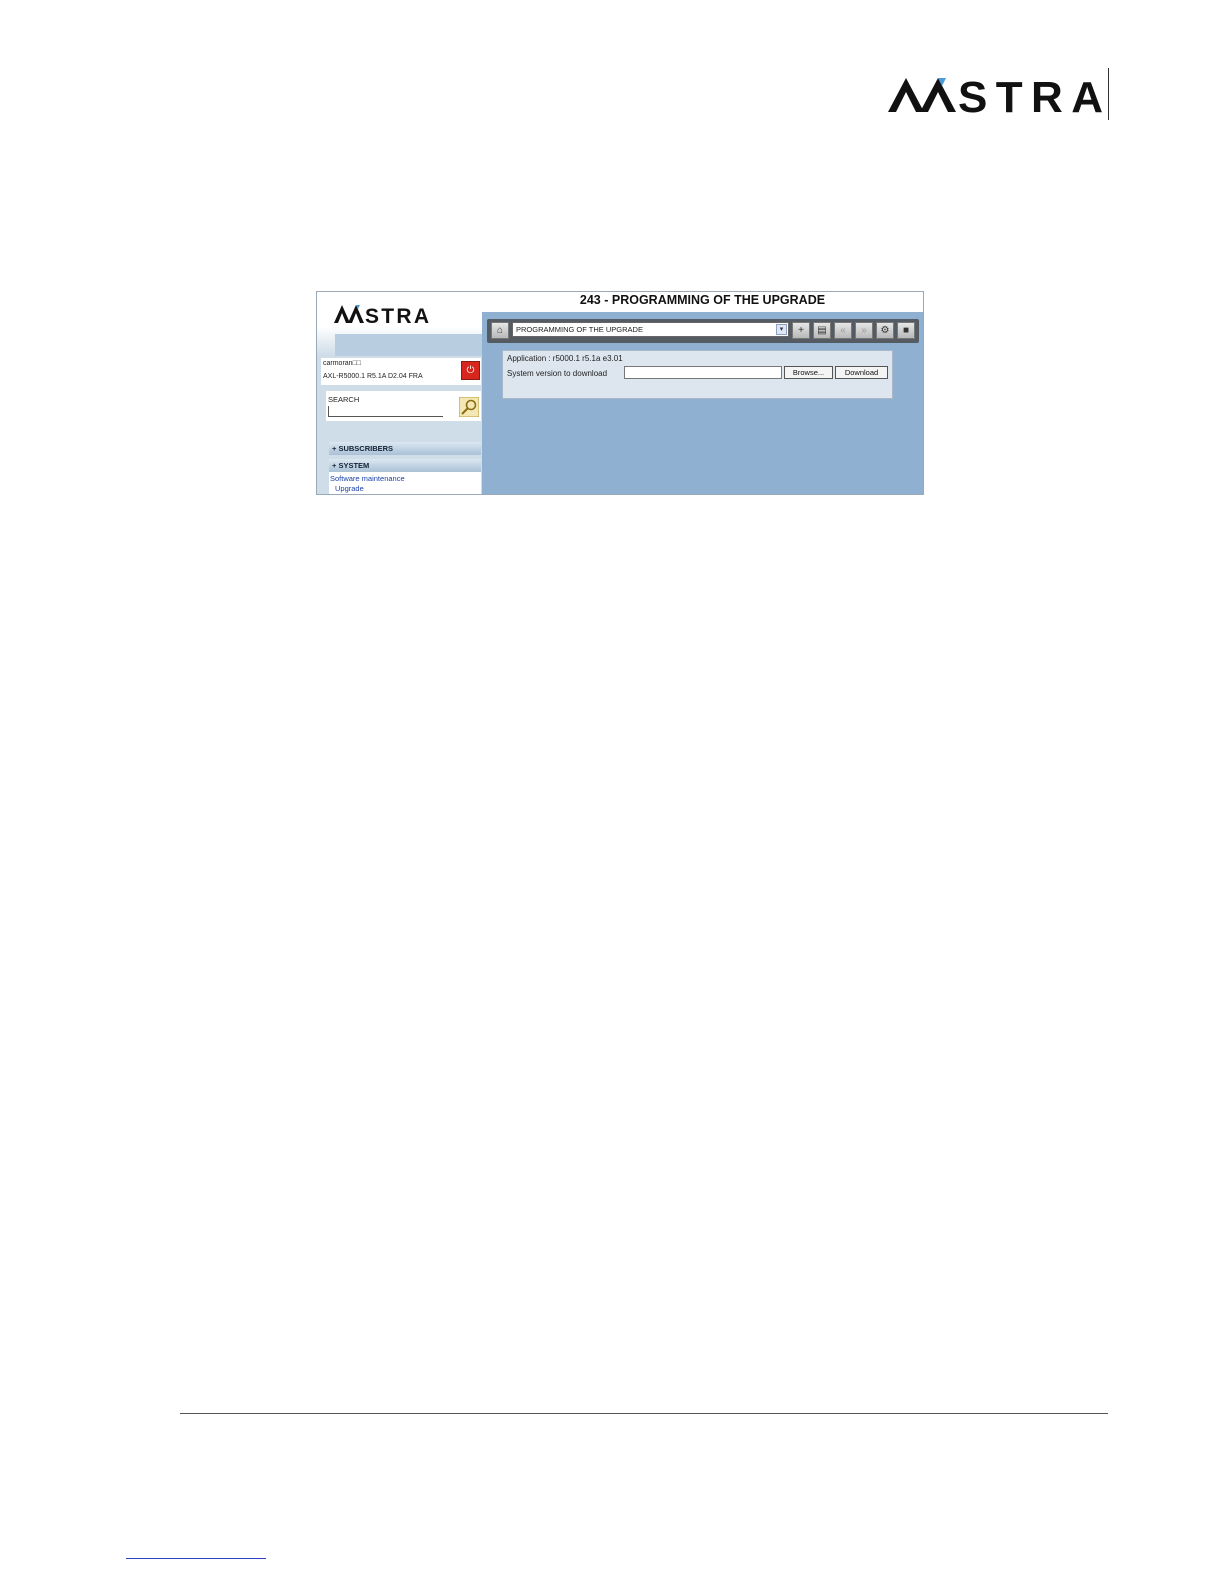 The image size is (1224, 1584). I want to click on folder-icon: ▤, so click(822, 330).